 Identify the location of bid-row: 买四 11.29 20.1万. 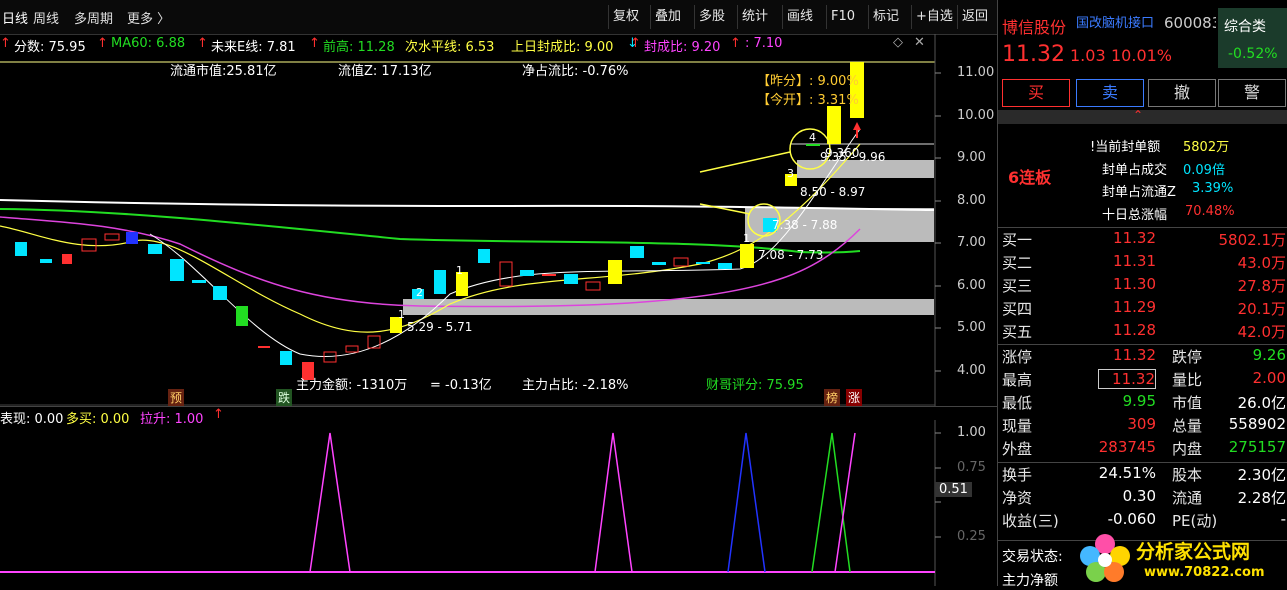
(1144, 308).